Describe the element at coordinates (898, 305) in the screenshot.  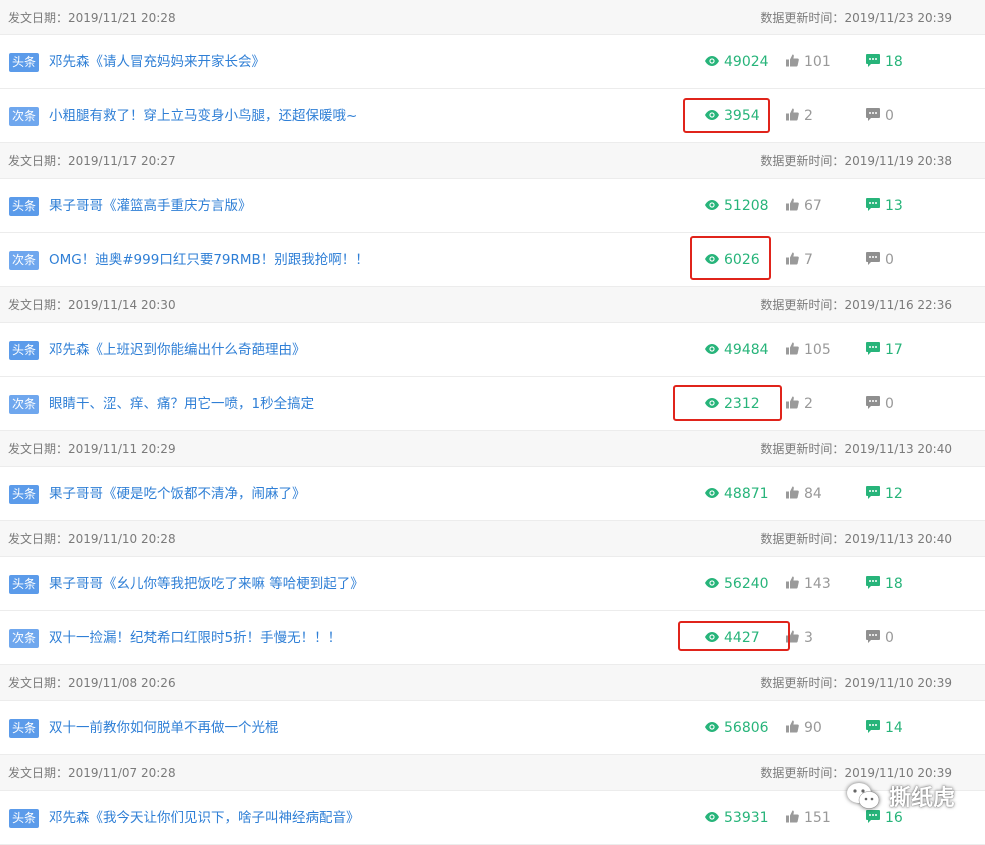
I see `update-time-value: 2019/11/16 22:36` at that location.